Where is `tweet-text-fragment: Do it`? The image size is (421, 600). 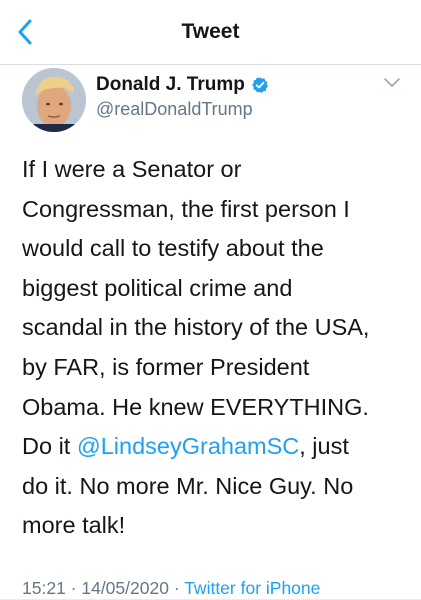 tweet-text-fragment: Do it is located at coordinates (49, 446).